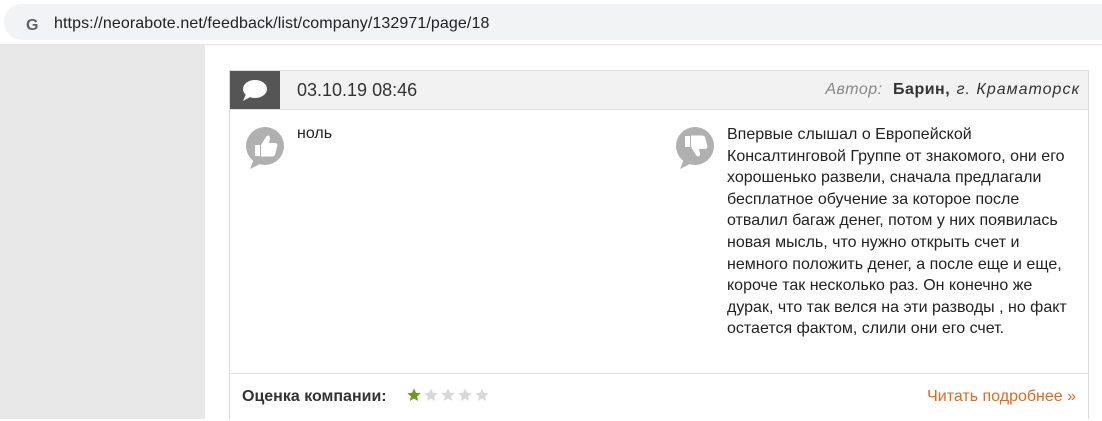 This screenshot has height=421, width=1102. I want to click on comment-bubble-icon, so click(255, 90).